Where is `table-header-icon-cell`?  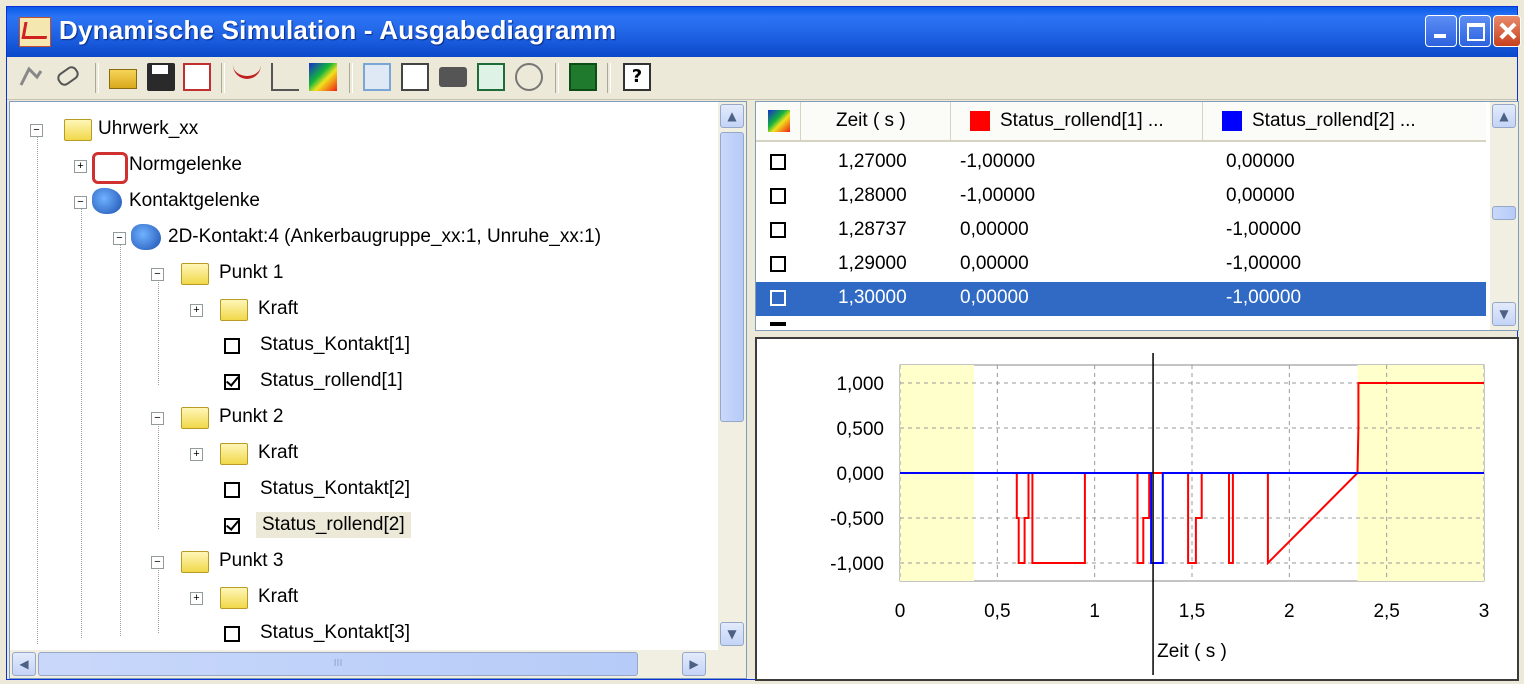
table-header-icon-cell is located at coordinates (778, 121).